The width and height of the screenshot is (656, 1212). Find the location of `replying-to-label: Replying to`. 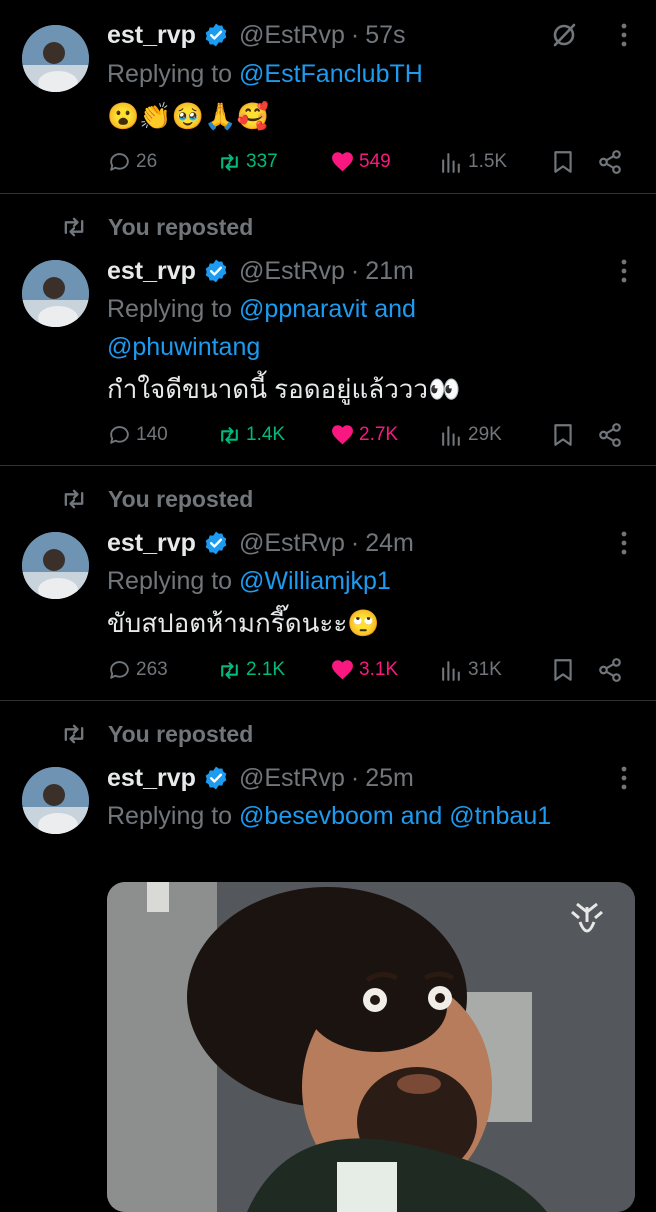

replying-to-label: Replying to is located at coordinates (170, 74).